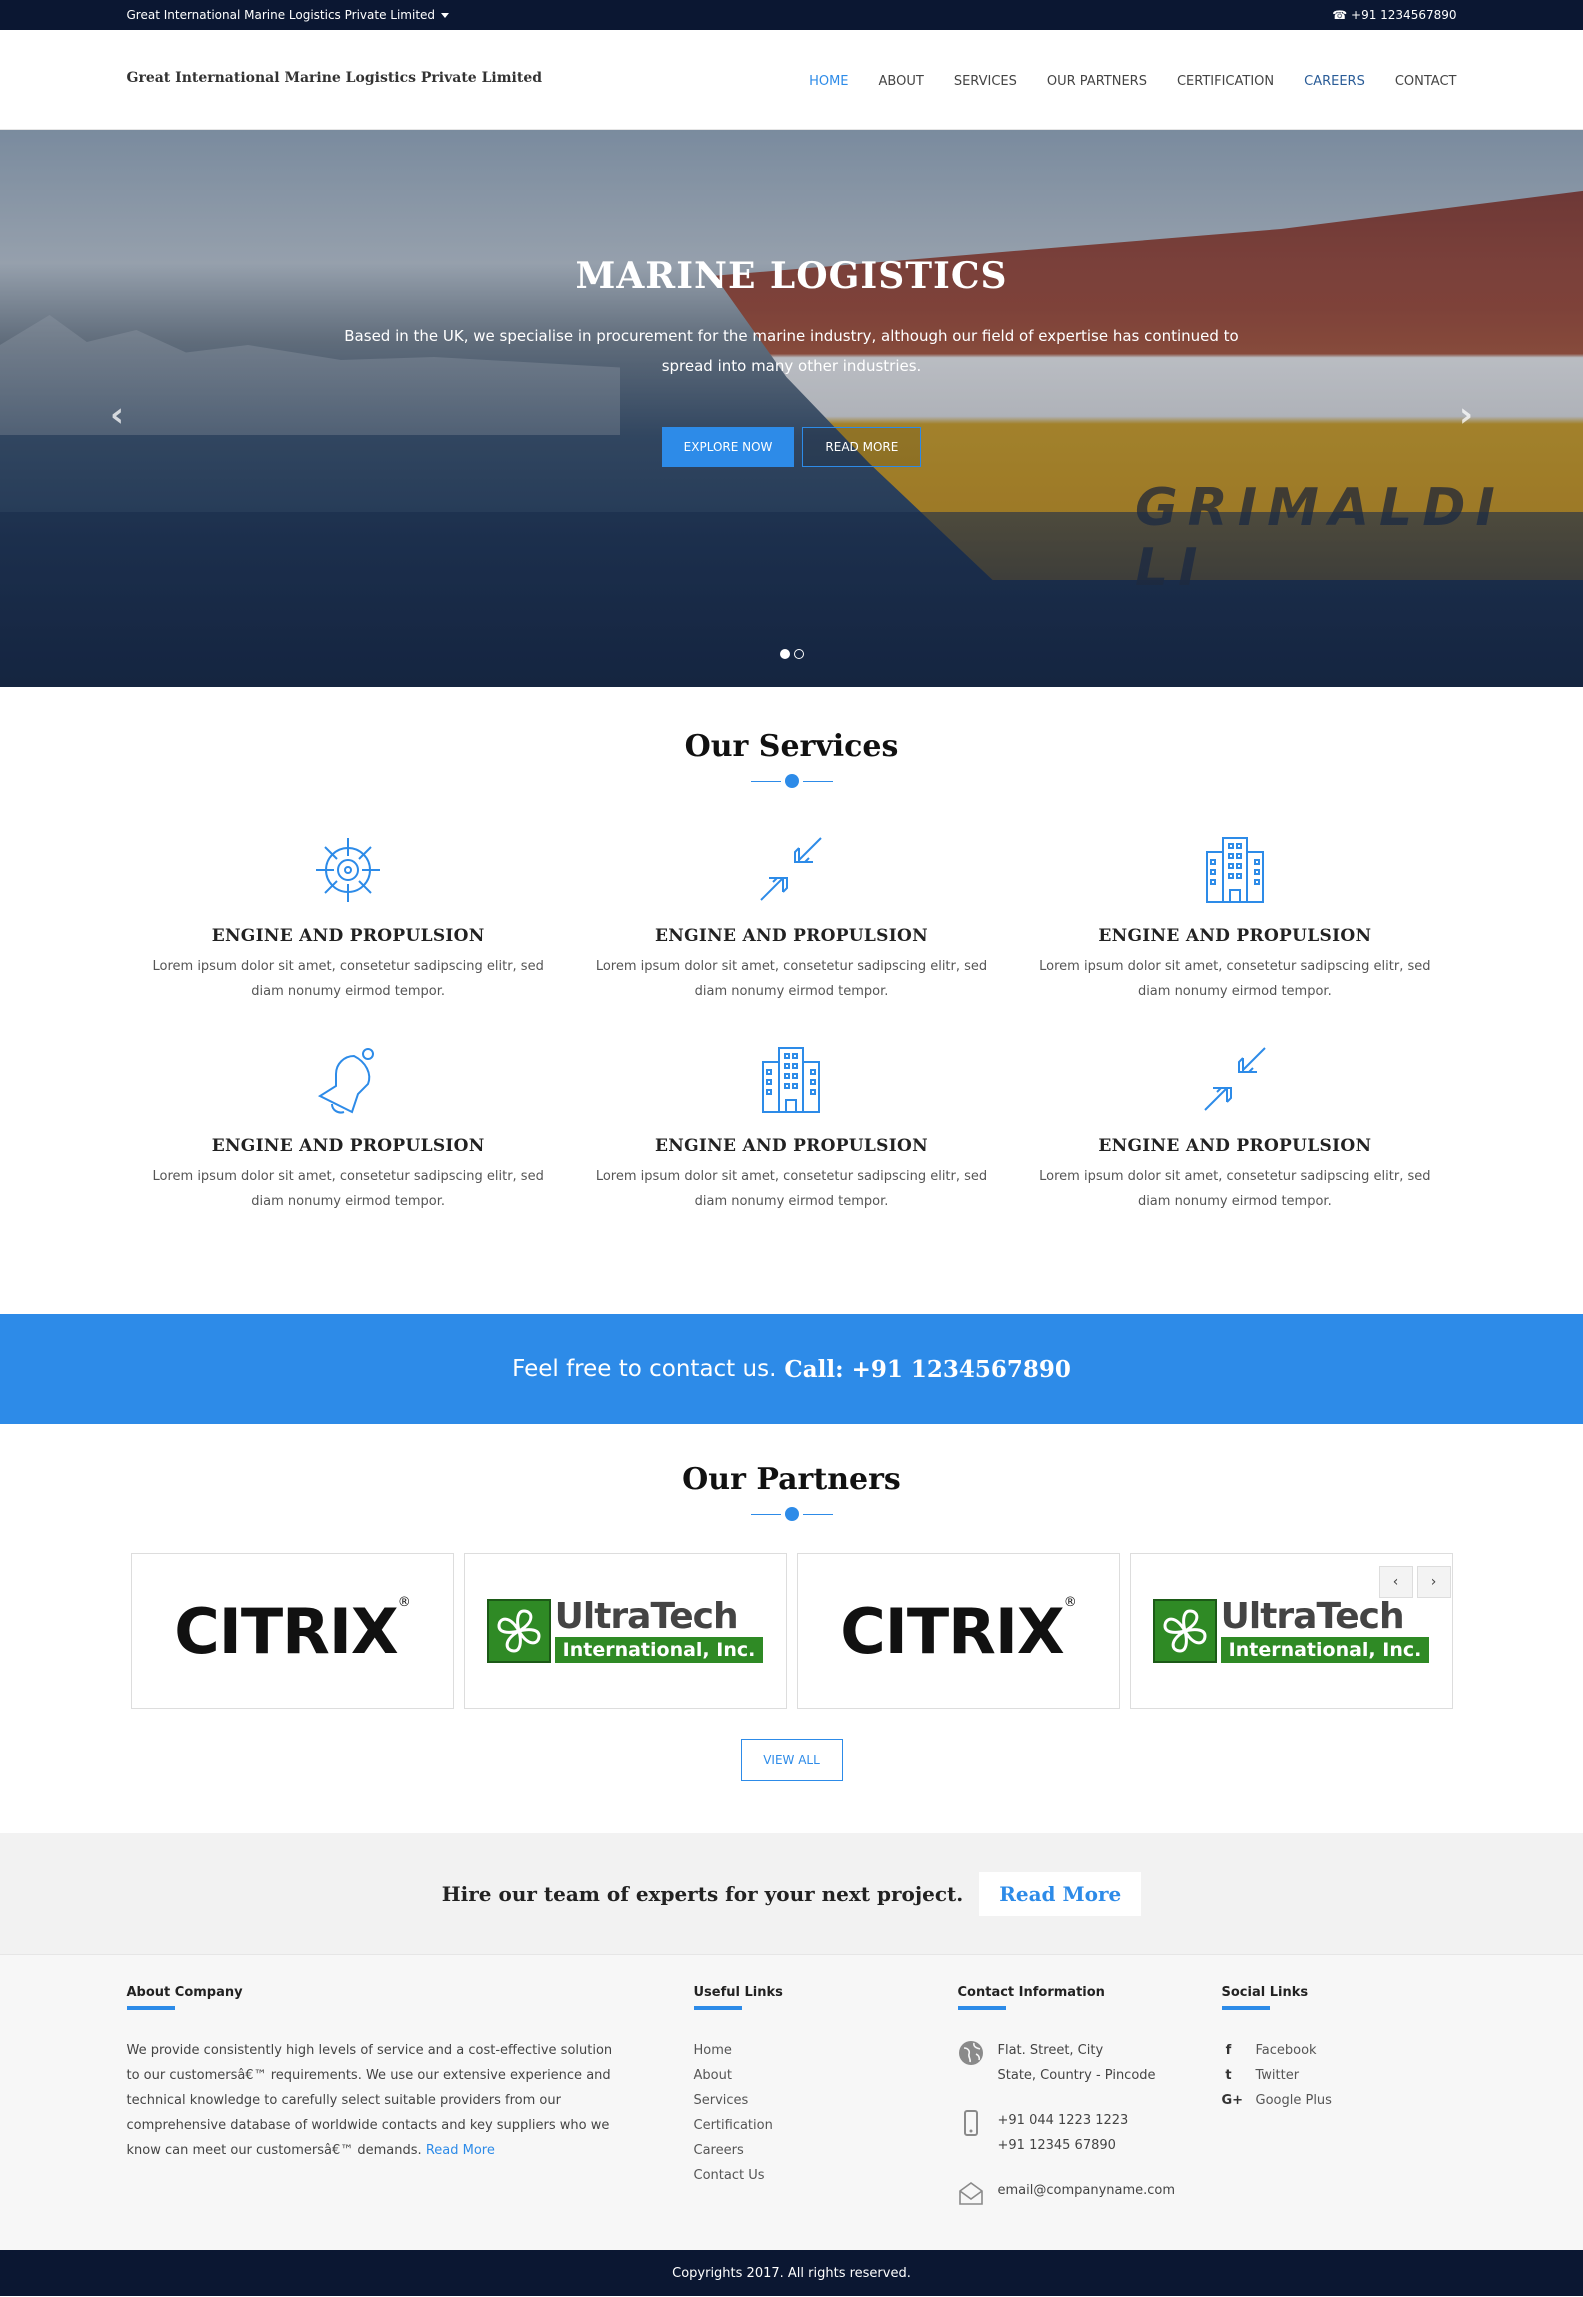 The width and height of the screenshot is (1583, 2297). What do you see at coordinates (1050, 2050) in the screenshot?
I see `address-line-1: Flat. Street, City` at bounding box center [1050, 2050].